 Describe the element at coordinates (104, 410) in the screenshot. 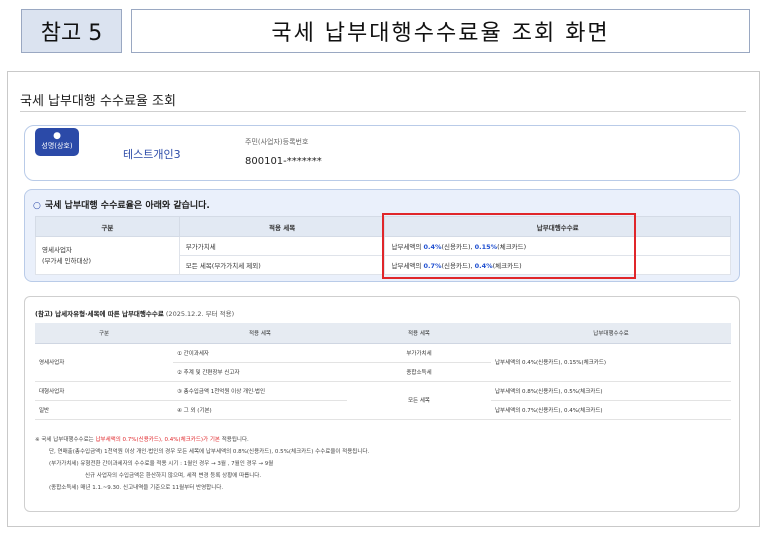

I see `type-cell: 일반` at that location.